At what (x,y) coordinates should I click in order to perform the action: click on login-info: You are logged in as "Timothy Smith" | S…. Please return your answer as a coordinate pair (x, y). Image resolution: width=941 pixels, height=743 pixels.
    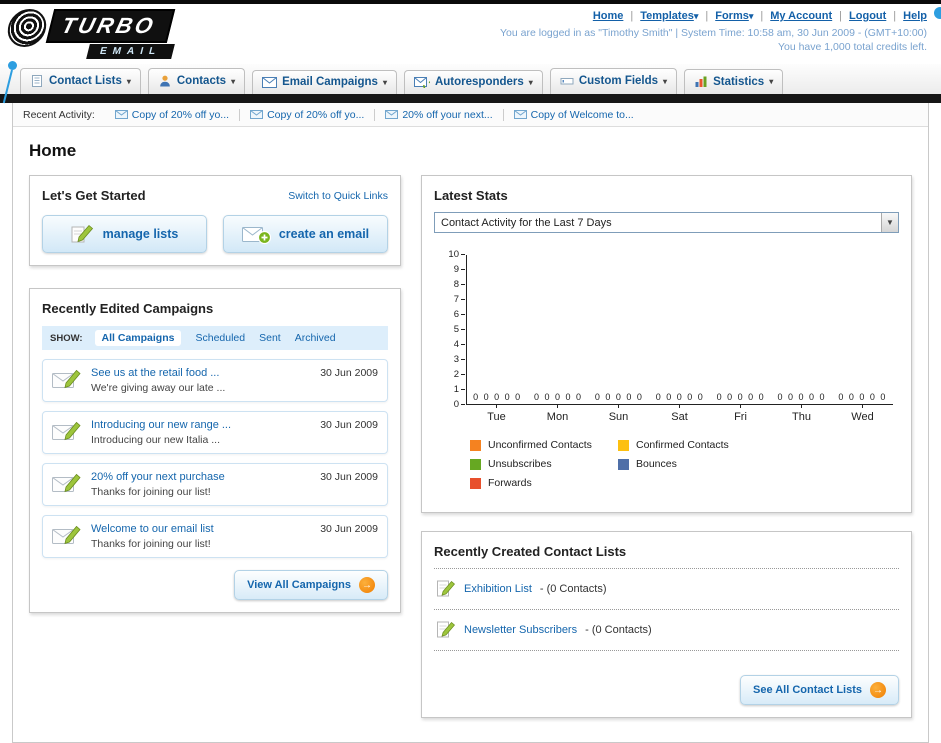
    Looking at the image, I should click on (713, 33).